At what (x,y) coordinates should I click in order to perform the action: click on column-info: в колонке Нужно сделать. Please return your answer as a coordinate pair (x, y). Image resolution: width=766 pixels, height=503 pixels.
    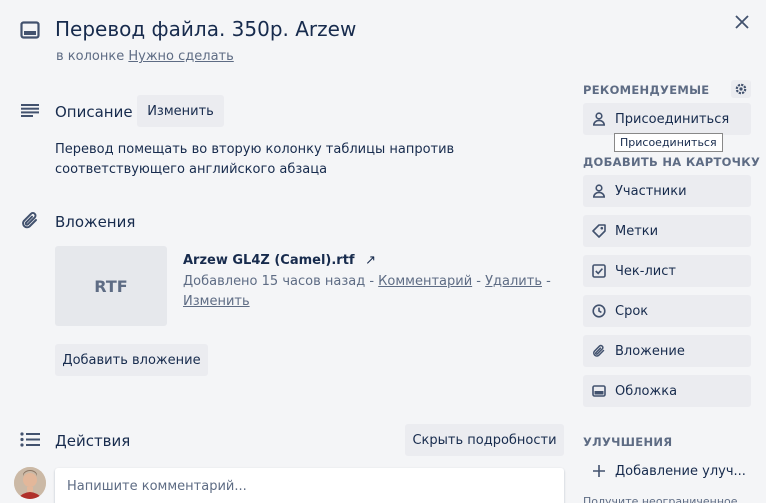
    Looking at the image, I should click on (145, 56).